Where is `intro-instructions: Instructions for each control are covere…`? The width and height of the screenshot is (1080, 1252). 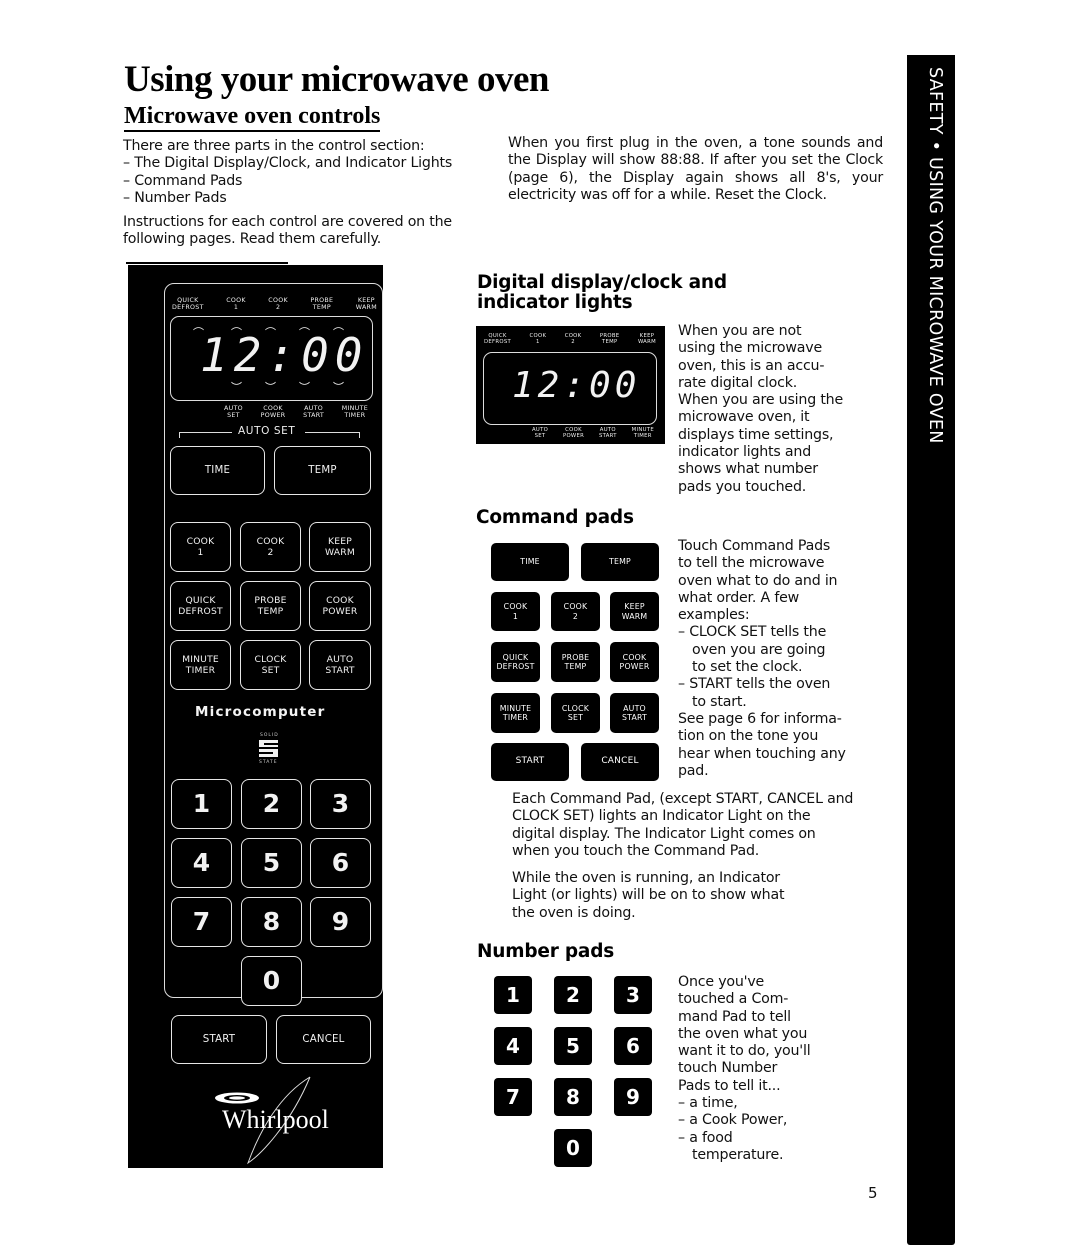
intro-instructions: Instructions for each control are covere… is located at coordinates (287, 230).